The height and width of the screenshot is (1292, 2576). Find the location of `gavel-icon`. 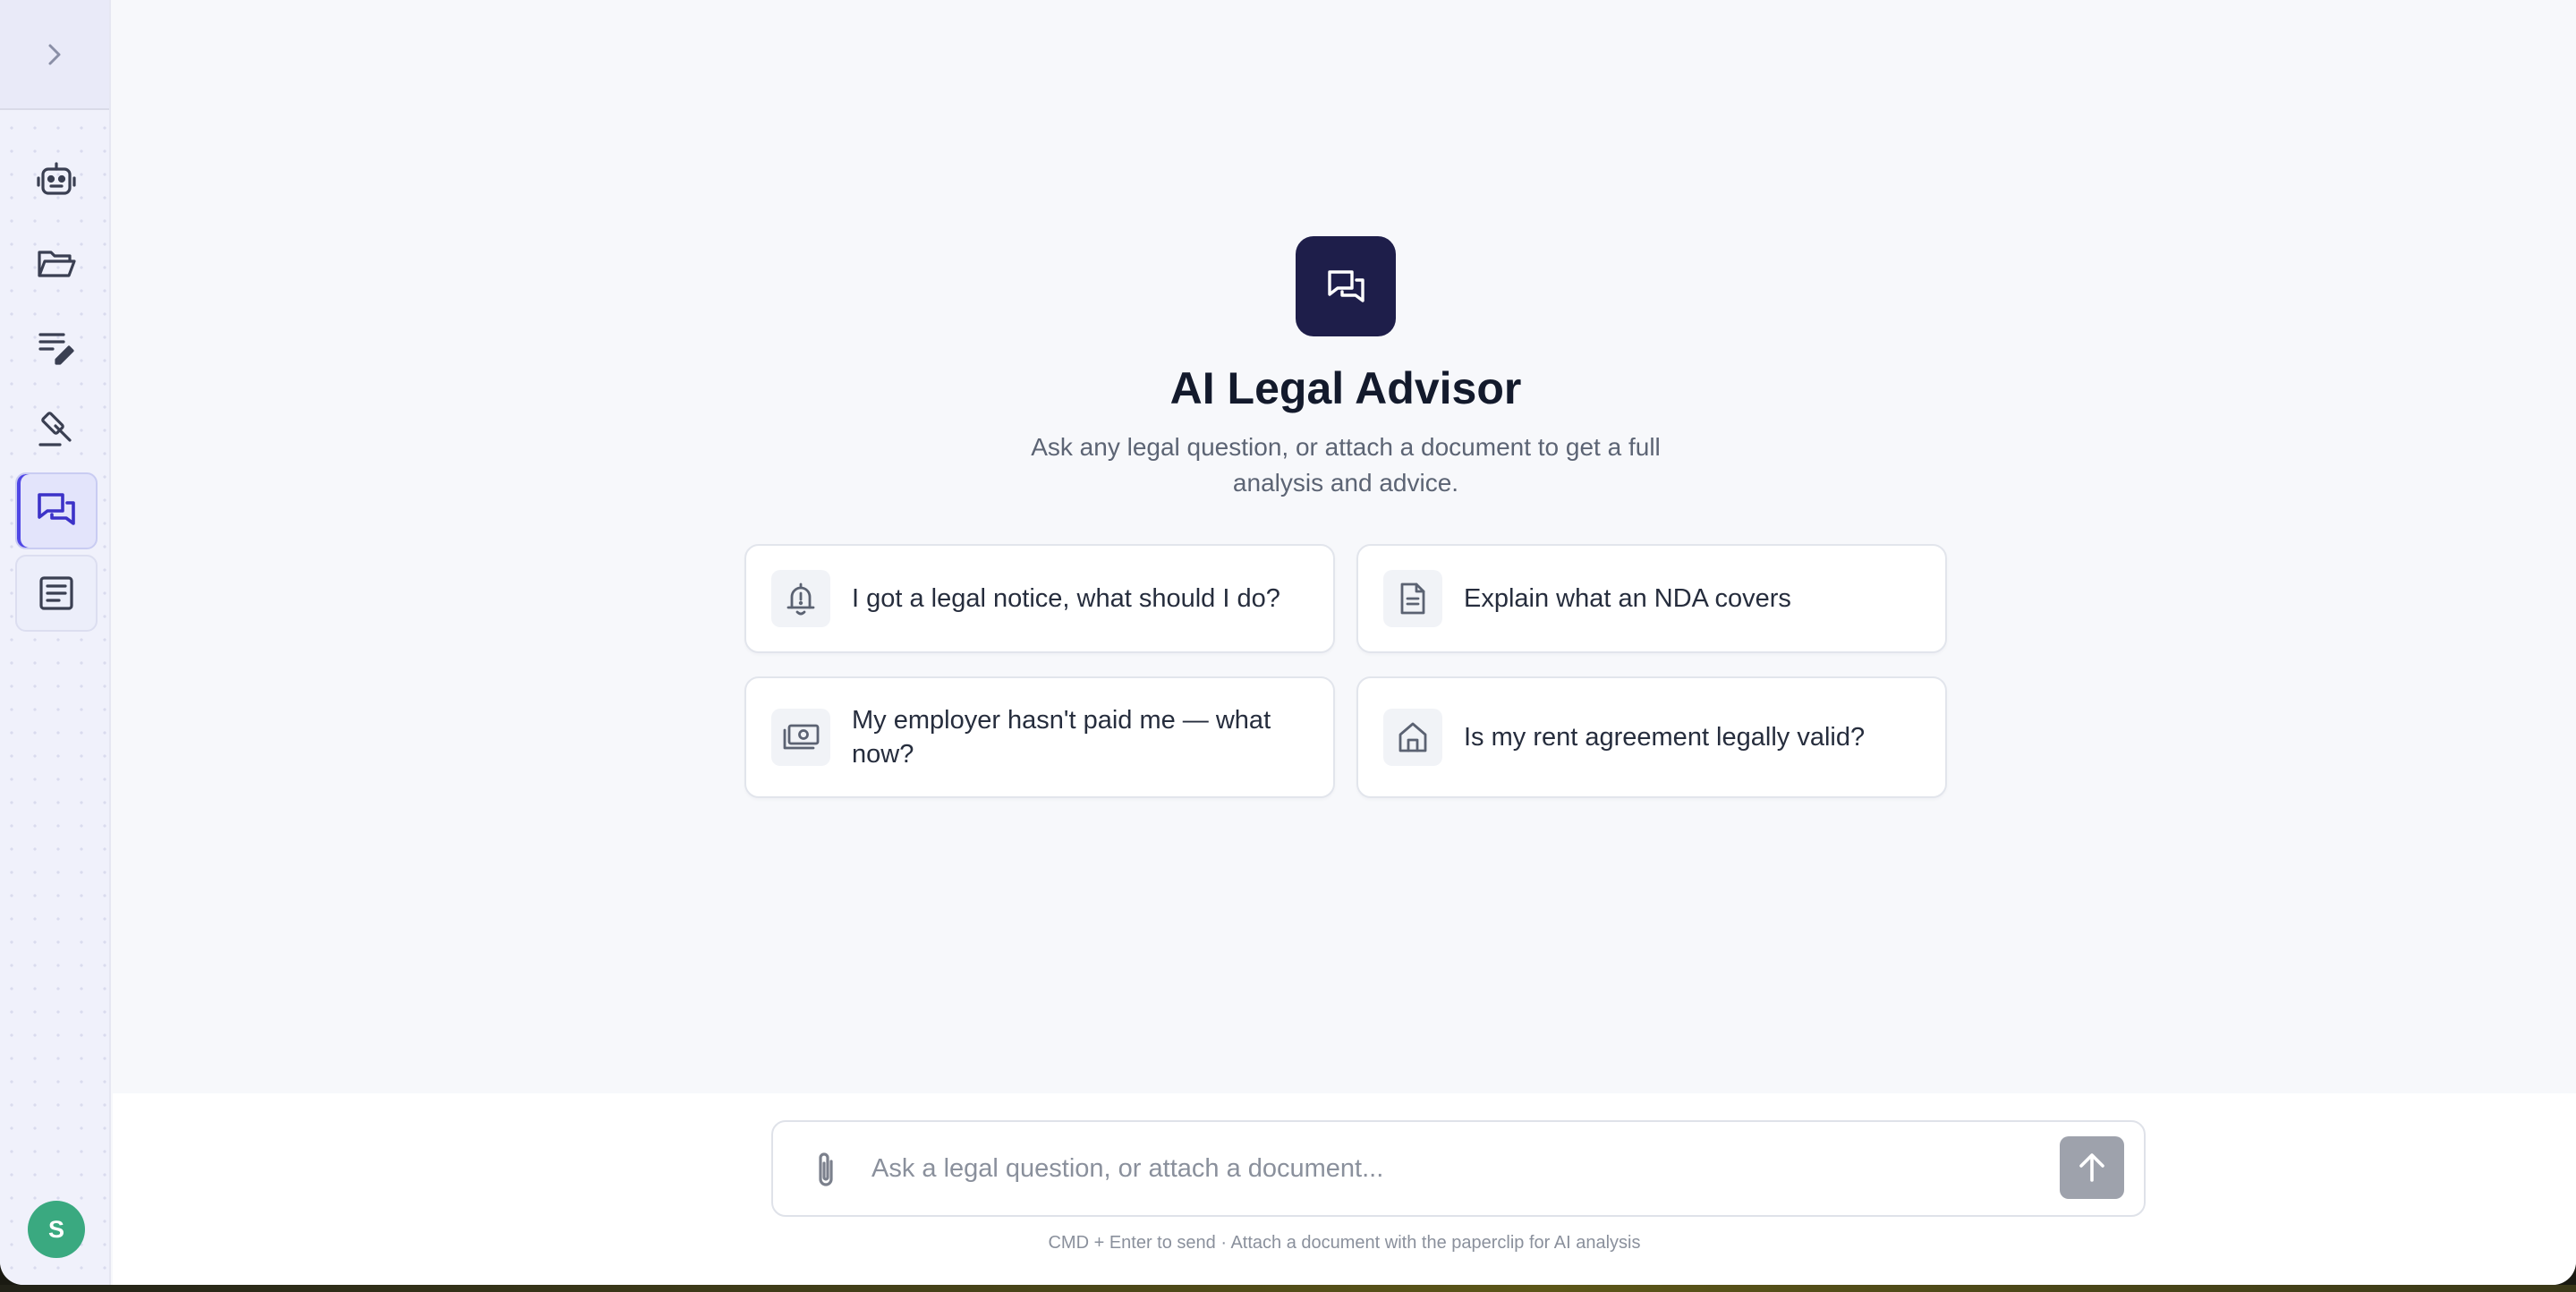

gavel-icon is located at coordinates (55, 429).